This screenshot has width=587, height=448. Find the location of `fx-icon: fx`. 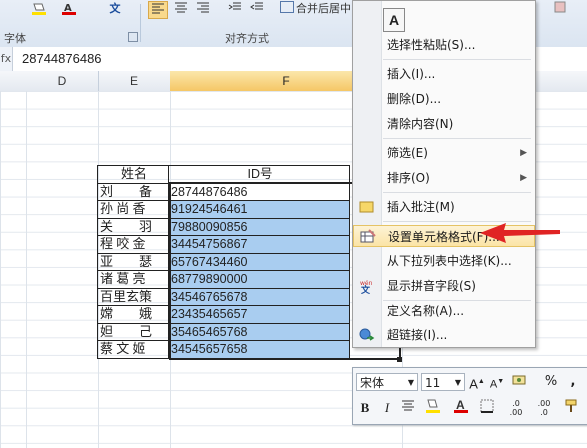

fx-icon: fx is located at coordinates (6, 59).